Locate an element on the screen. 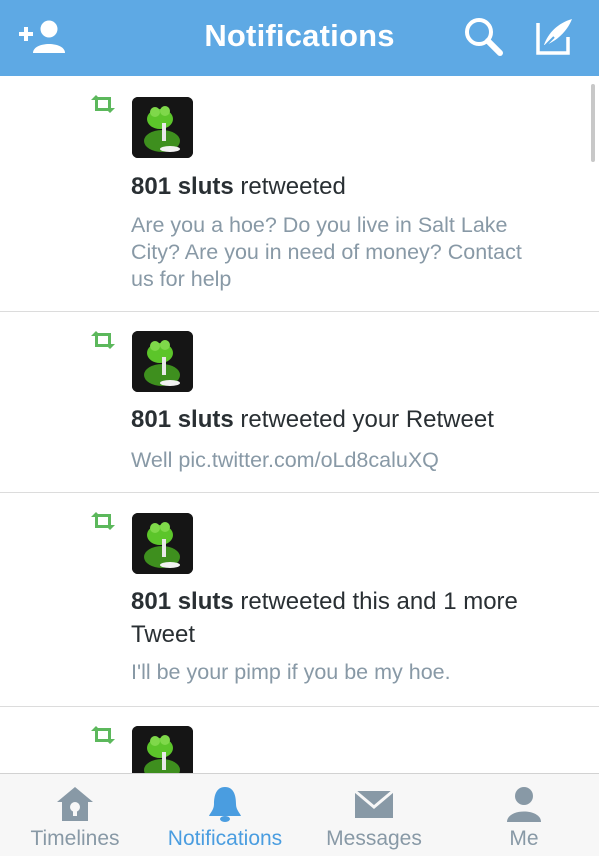  envelope-icon is located at coordinates (374, 803).